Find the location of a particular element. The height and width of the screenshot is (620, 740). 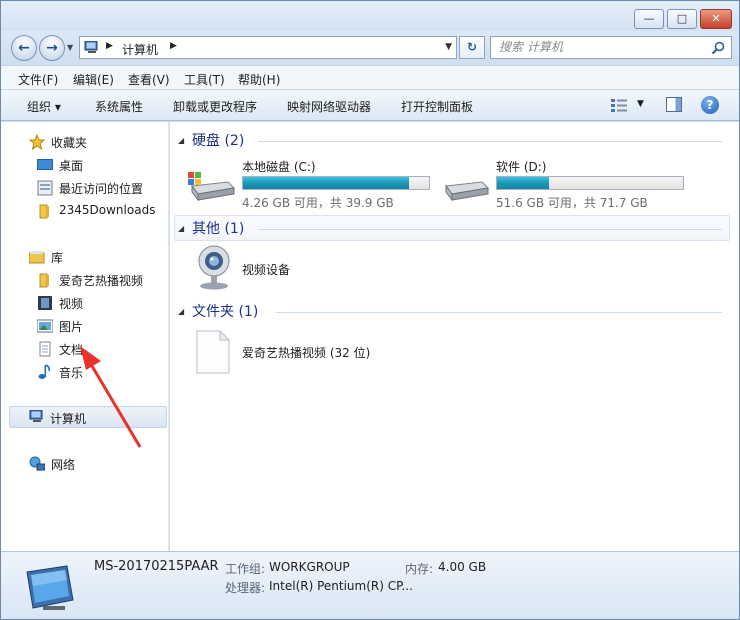

drive-c-usage-bar is located at coordinates (336, 183).